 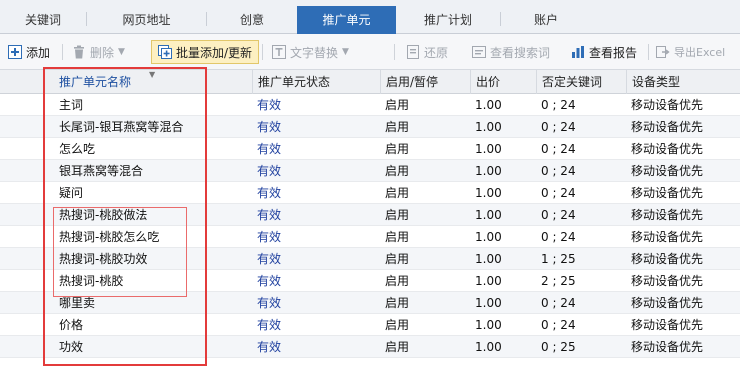 I want to click on col-header-device-type: 设备类型, so click(x=683, y=82).